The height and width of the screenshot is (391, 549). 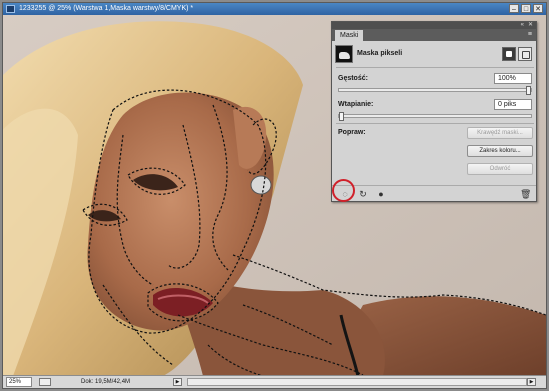 What do you see at coordinates (513, 78) in the screenshot?
I see `density-input: 100%` at bounding box center [513, 78].